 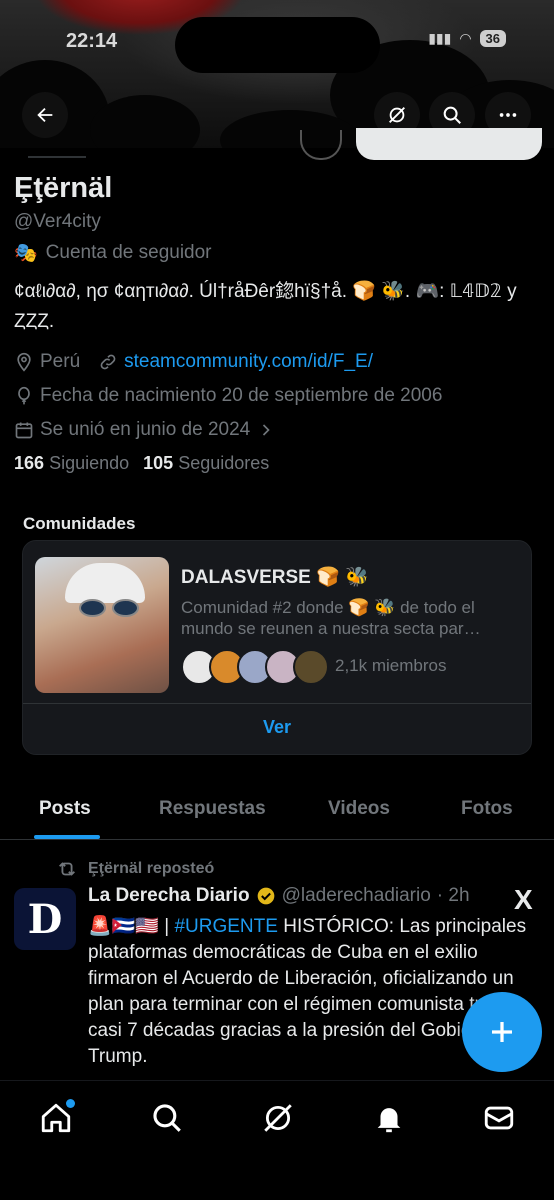 What do you see at coordinates (63, 188) in the screenshot?
I see `display-name: Ȩţërnäl` at bounding box center [63, 188].